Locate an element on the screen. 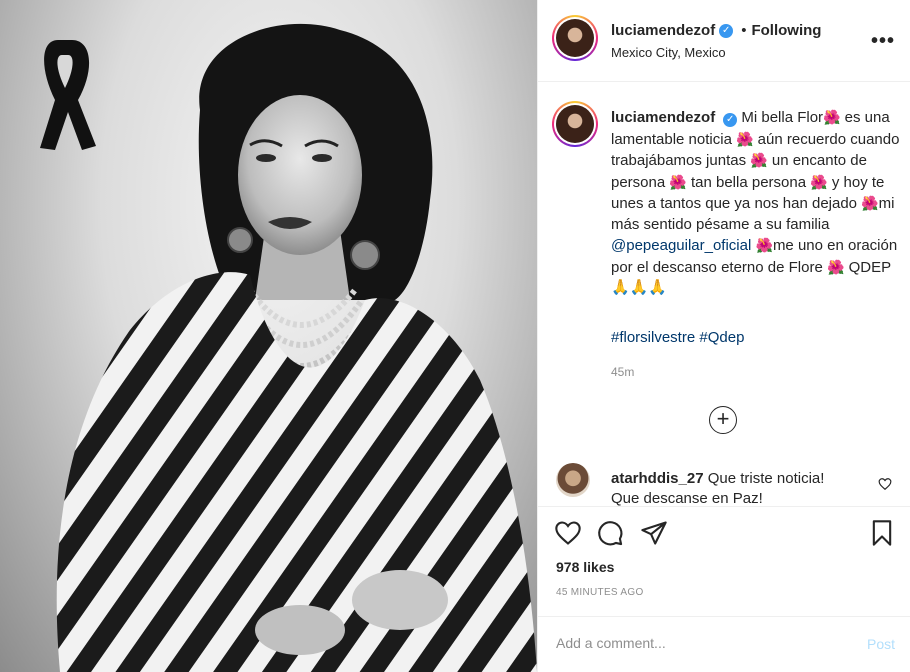  hashtags: #florsilvestre #Qdep is located at coordinates (677, 337).